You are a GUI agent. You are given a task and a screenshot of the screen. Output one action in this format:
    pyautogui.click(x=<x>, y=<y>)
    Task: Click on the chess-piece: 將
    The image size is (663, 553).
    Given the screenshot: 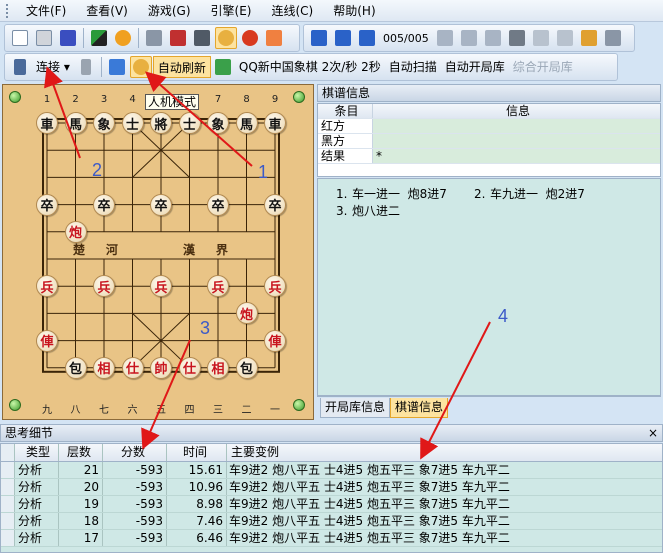 What is the action you would take?
    pyautogui.click(x=161, y=123)
    